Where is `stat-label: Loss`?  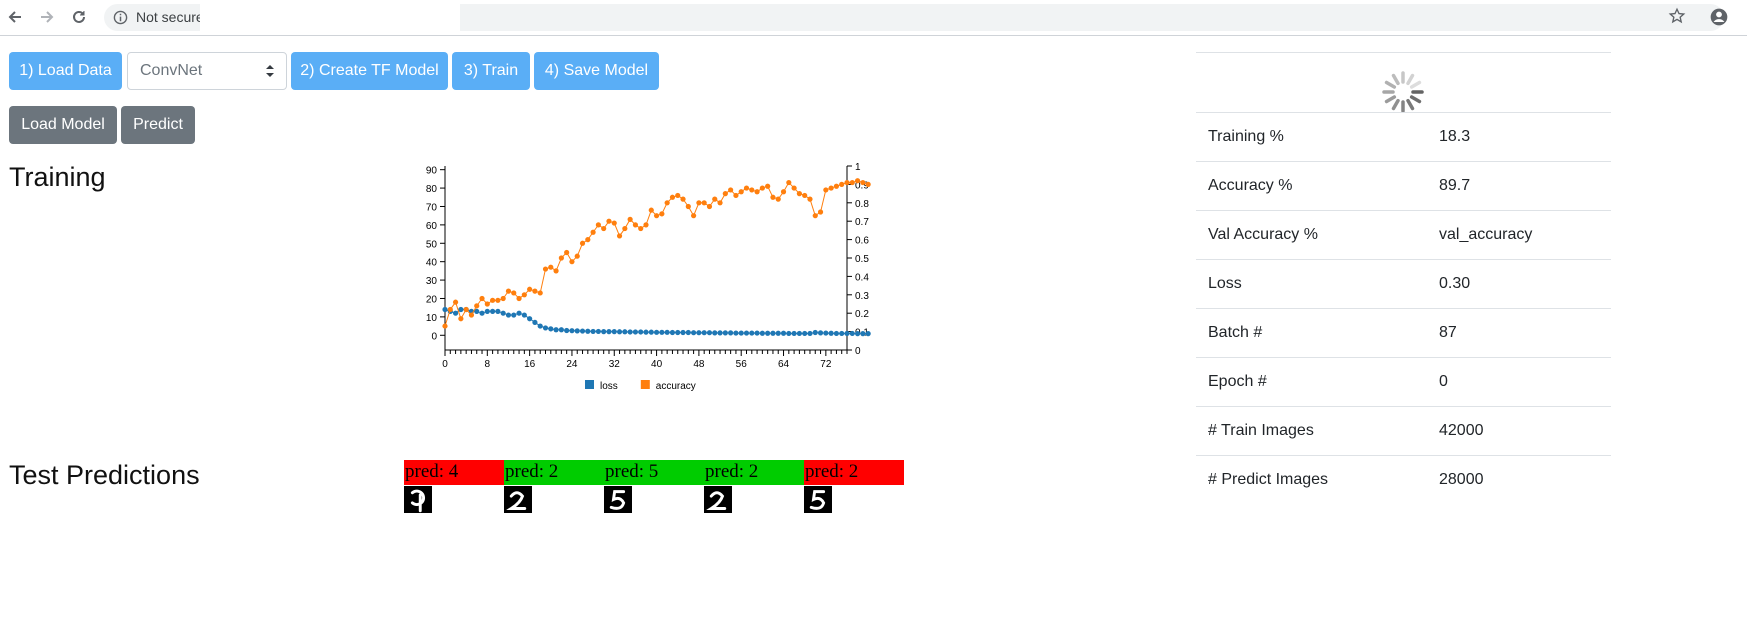 stat-label: Loss is located at coordinates (1225, 283).